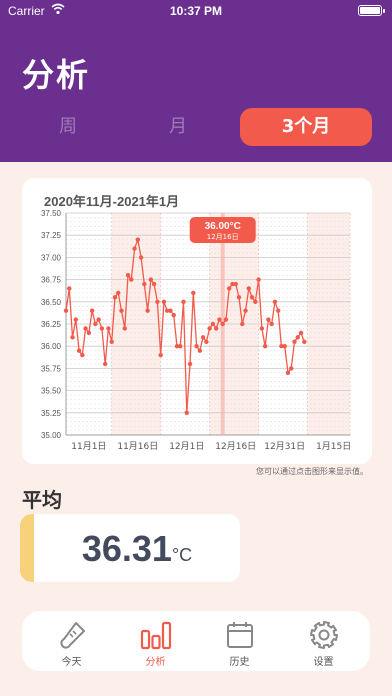 This screenshot has height=696, width=392. Describe the element at coordinates (51, 324) in the screenshot. I see `chart-y-tick-label: 36.25` at that location.